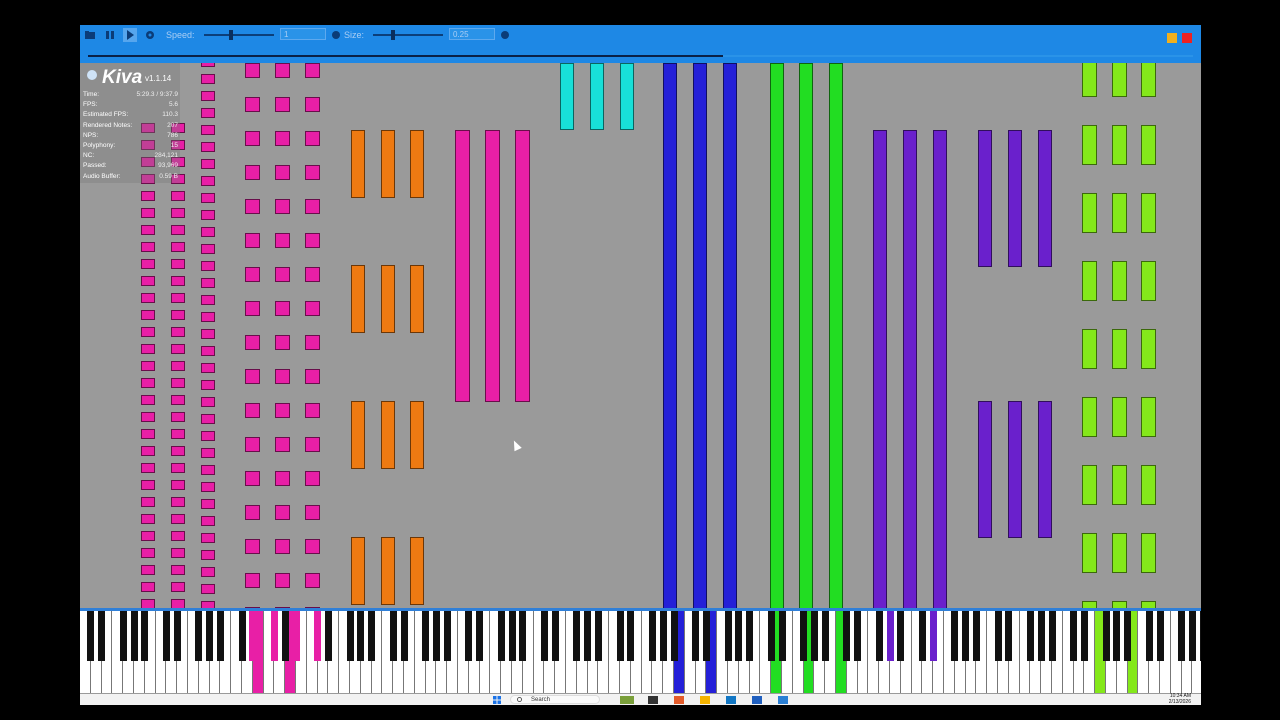 This screenshot has width=1280, height=720. Describe the element at coordinates (303, 34) in the screenshot. I see `speed-input: 1` at that location.